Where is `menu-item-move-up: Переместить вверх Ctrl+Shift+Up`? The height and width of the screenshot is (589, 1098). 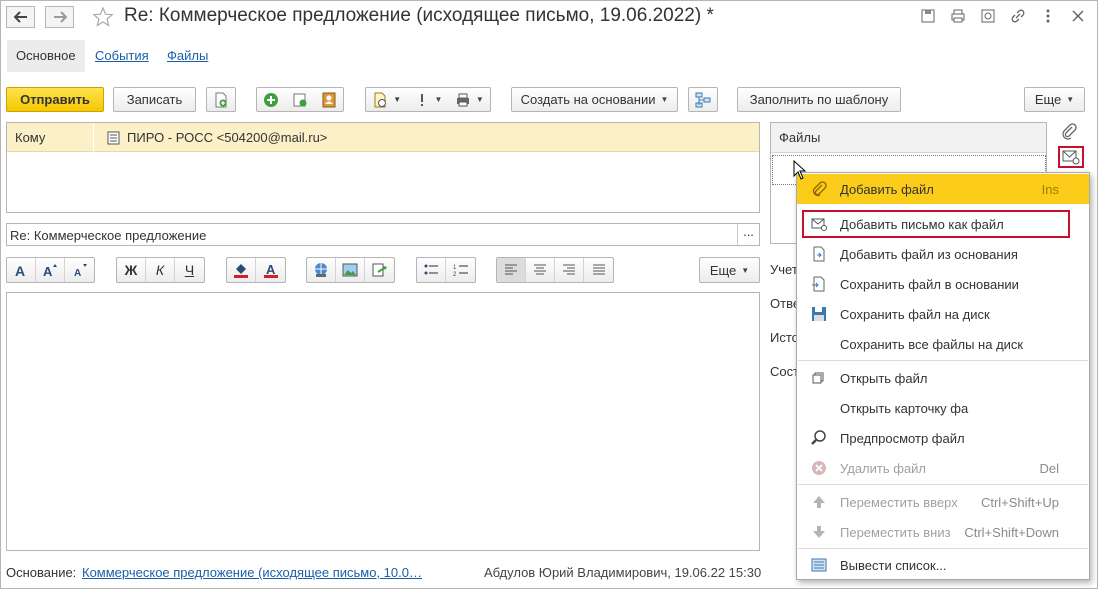
menu-item-move-up: Переместить вверх Ctrl+Shift+Up is located at coordinates (943, 502).